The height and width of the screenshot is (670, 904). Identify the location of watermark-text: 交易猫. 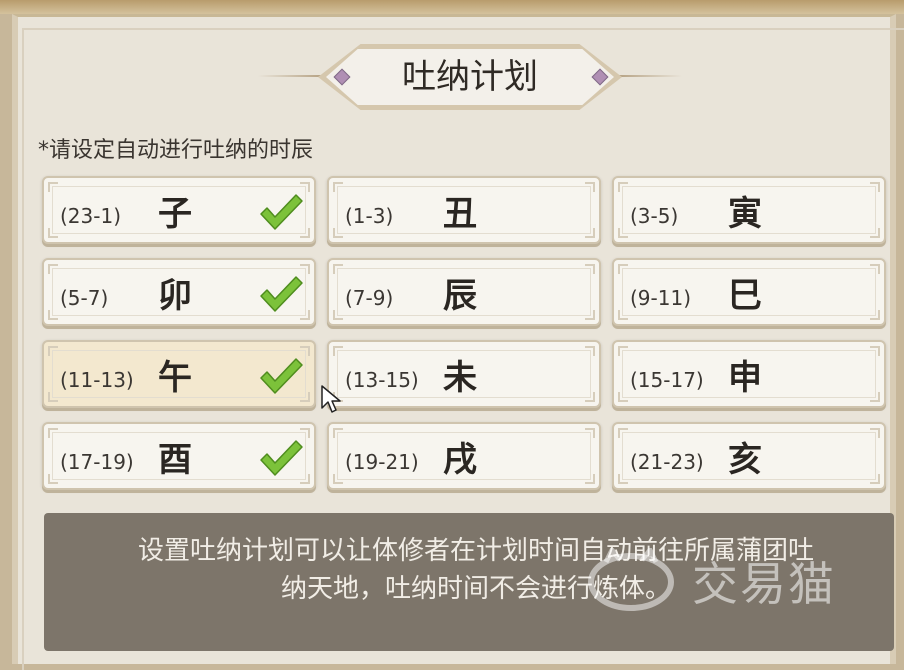
(764, 584).